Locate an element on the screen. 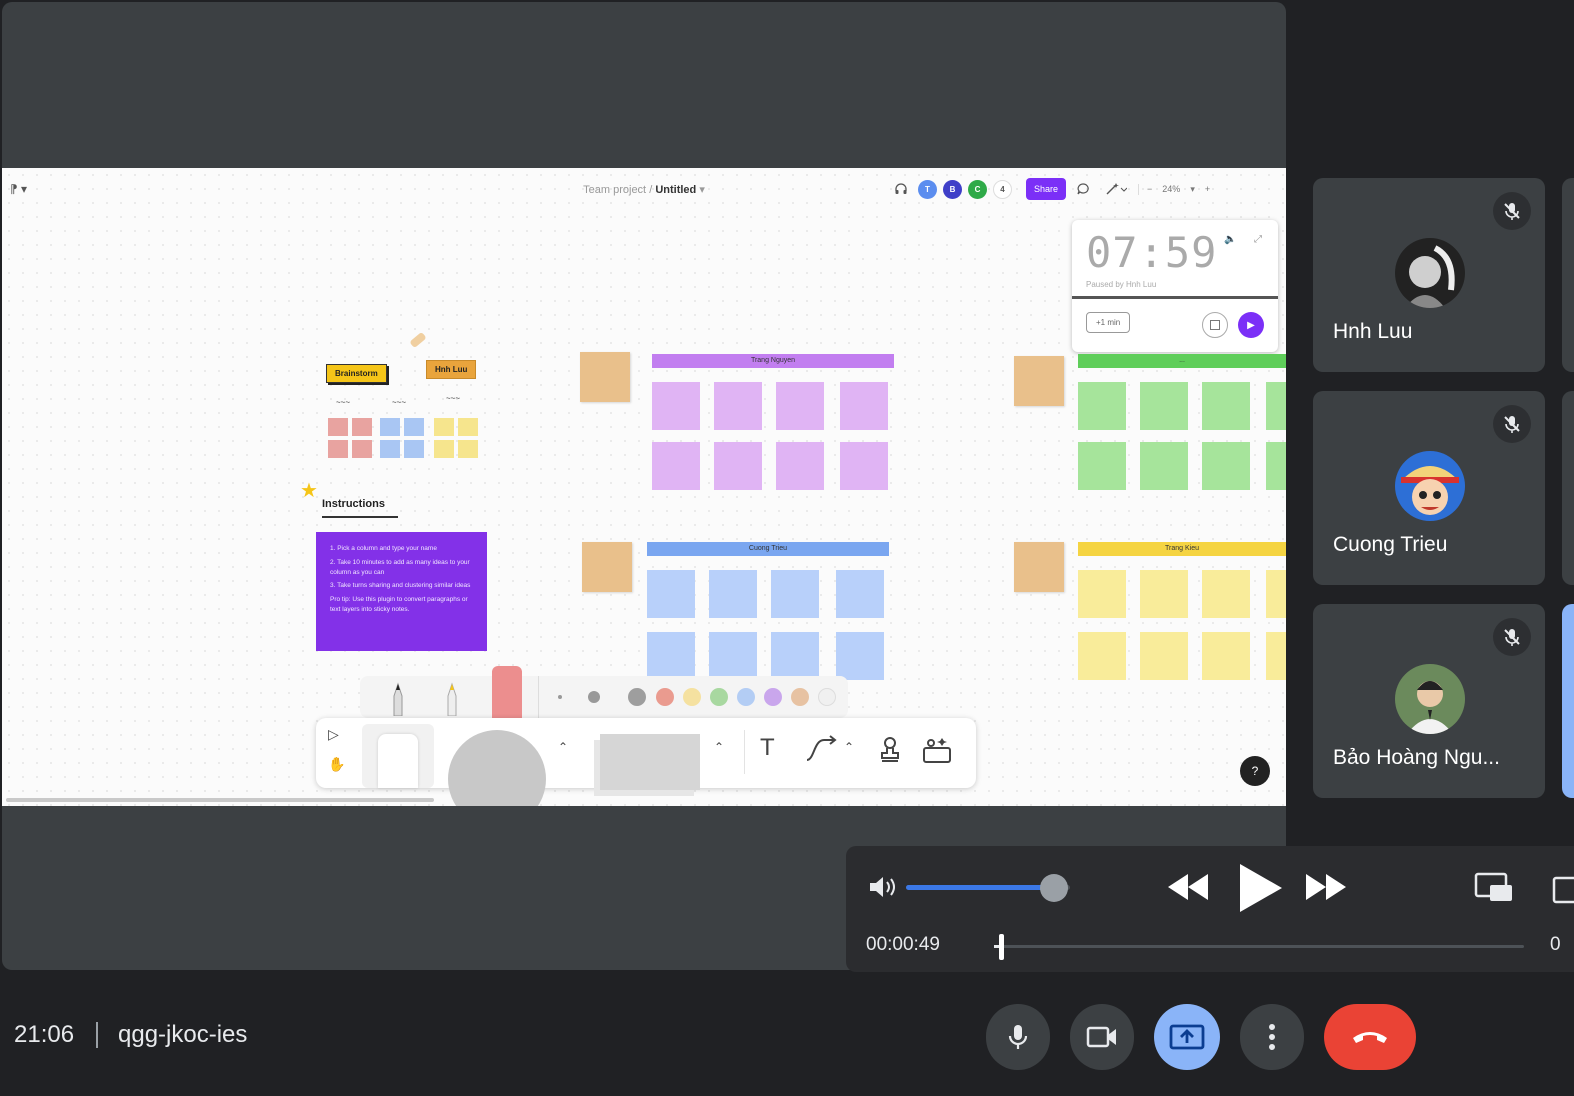 This screenshot has height=1096, width=1574. zoom-in-button: + is located at coordinates (1207, 189).